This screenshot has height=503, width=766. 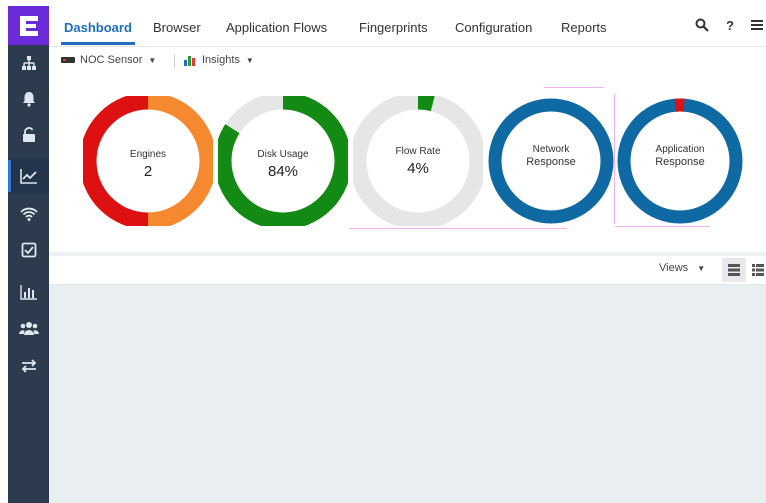 I want to click on tab-fingerprints: Fingerprints, so click(x=393, y=27).